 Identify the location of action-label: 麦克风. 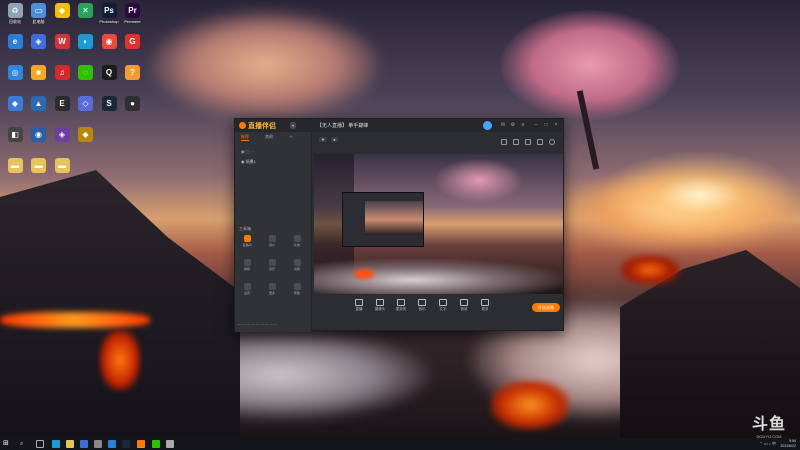
(401, 309).